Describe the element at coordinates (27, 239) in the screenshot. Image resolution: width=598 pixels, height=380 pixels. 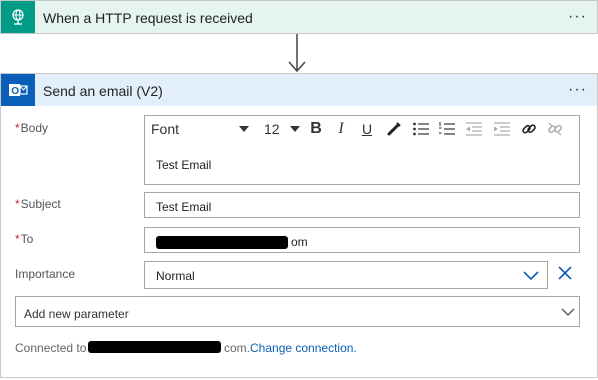
I see `to-label-text: To` at that location.